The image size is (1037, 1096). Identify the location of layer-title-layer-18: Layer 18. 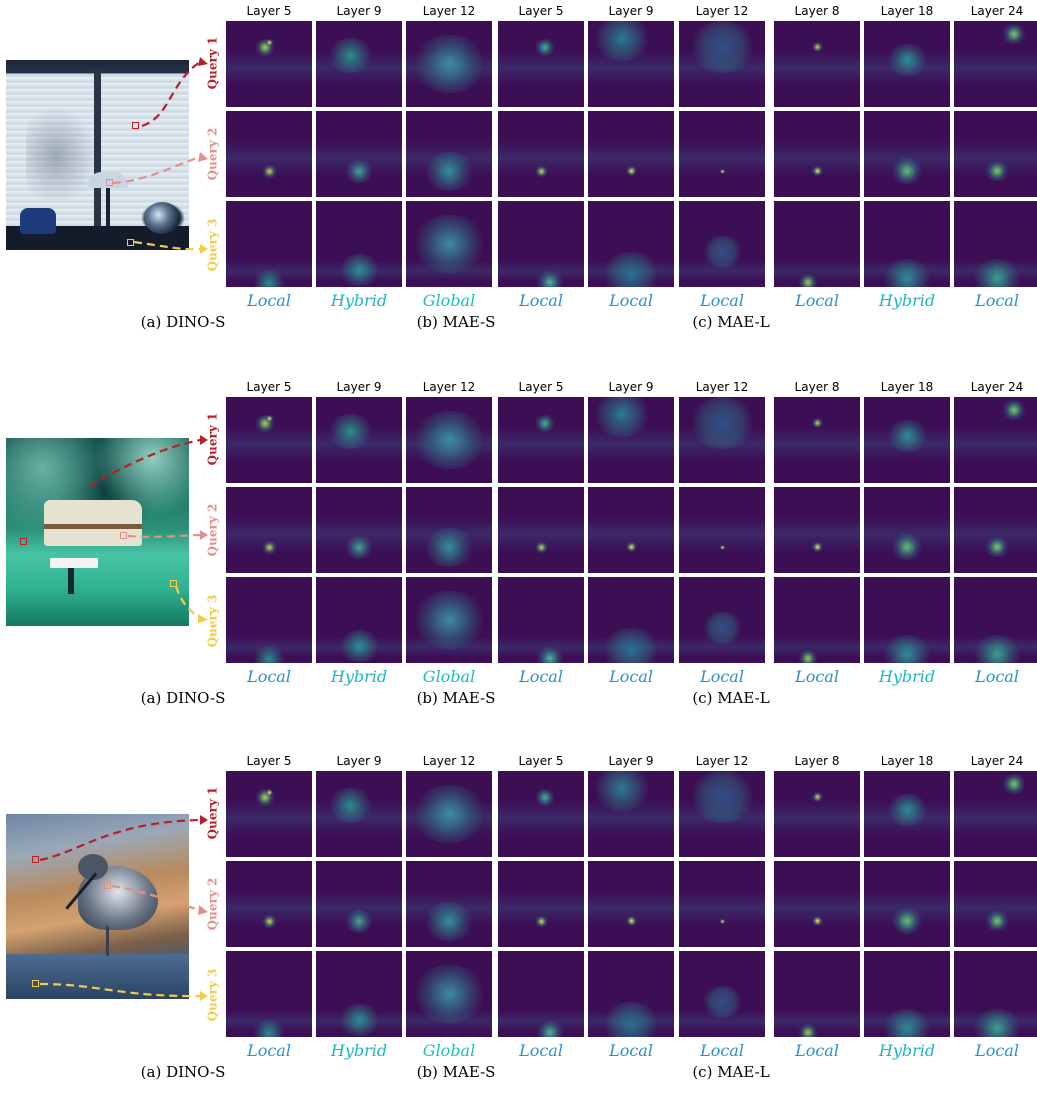
(907, 761).